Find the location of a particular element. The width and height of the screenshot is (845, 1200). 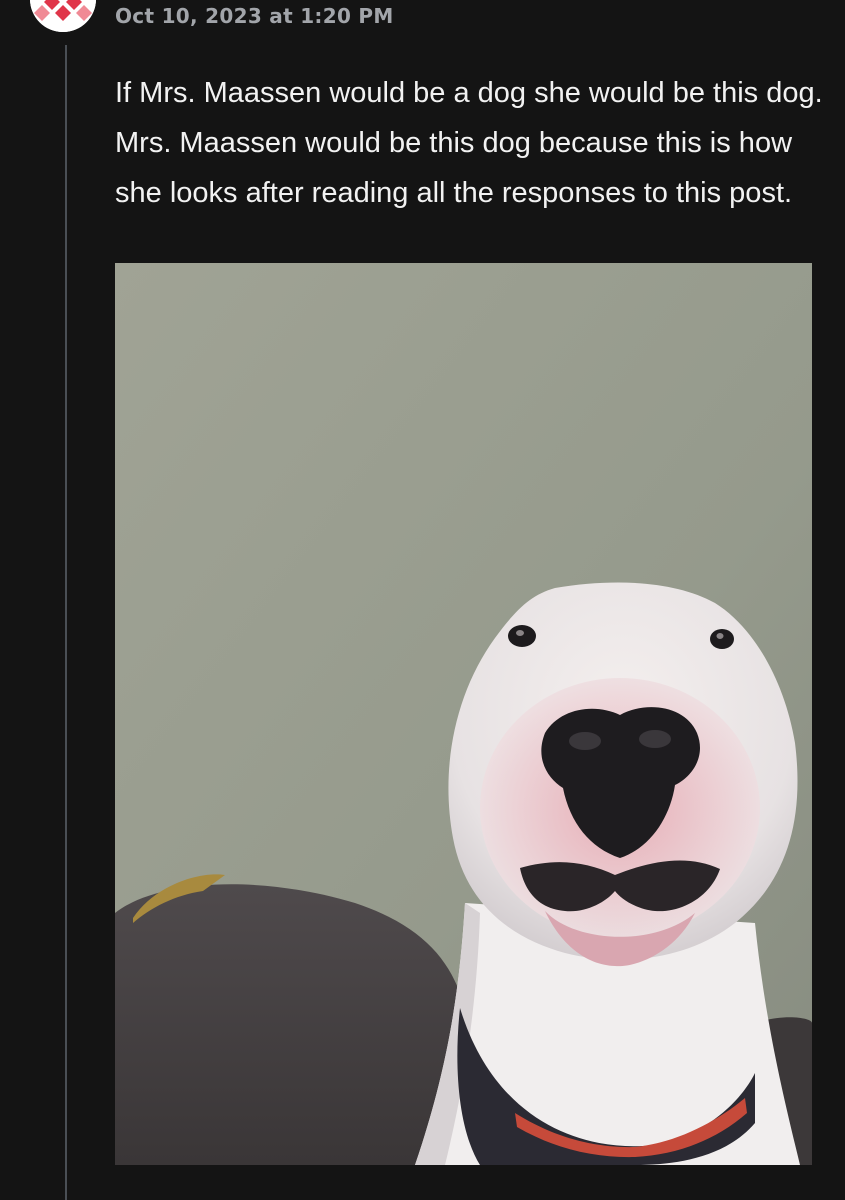

thread-line is located at coordinates (66, 622).